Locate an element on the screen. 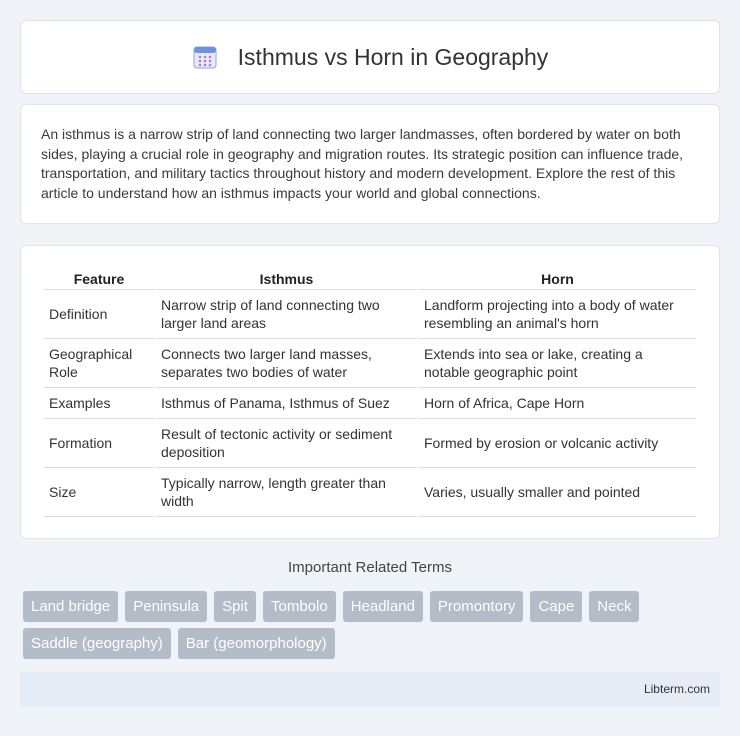 The width and height of the screenshot is (740, 736). column-header: Feature is located at coordinates (99, 278).